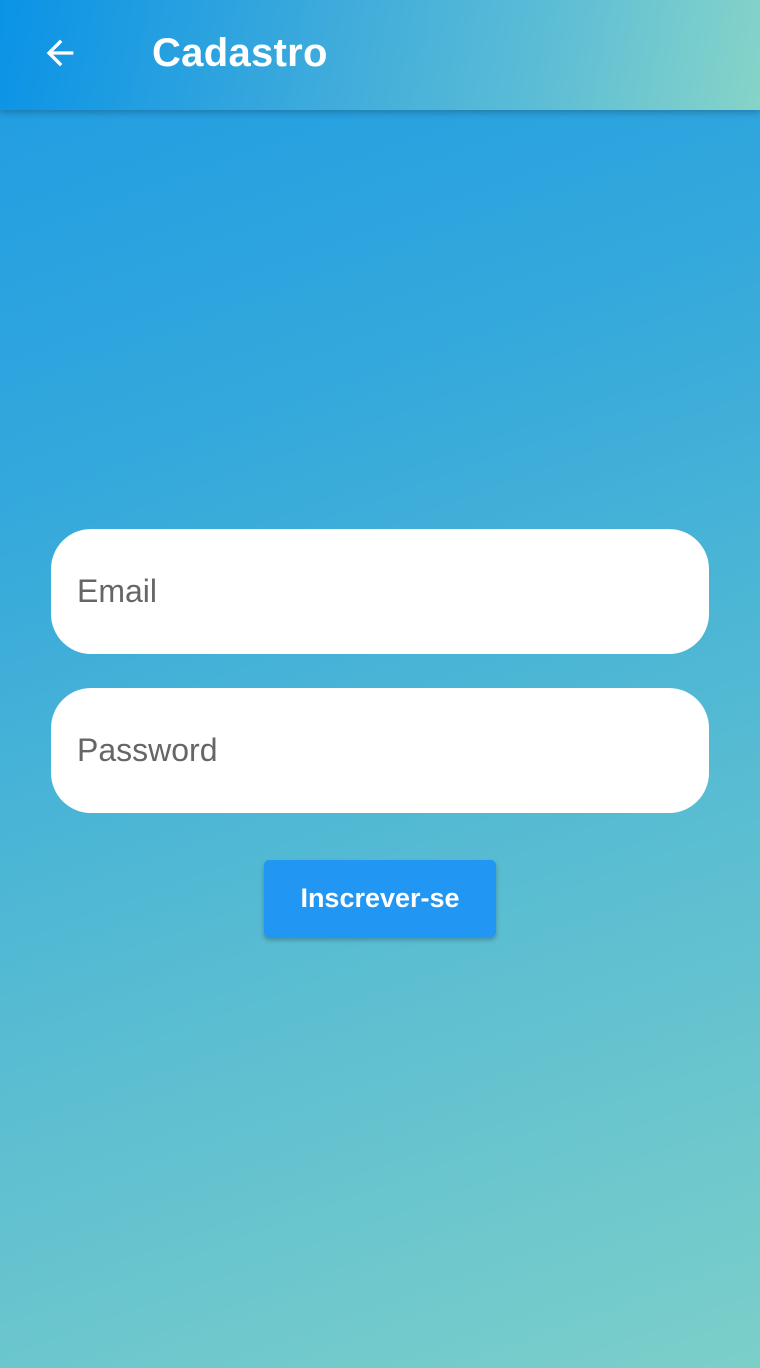 The height and width of the screenshot is (1368, 760). I want to click on signup-button: Inscrever-se, so click(380, 898).